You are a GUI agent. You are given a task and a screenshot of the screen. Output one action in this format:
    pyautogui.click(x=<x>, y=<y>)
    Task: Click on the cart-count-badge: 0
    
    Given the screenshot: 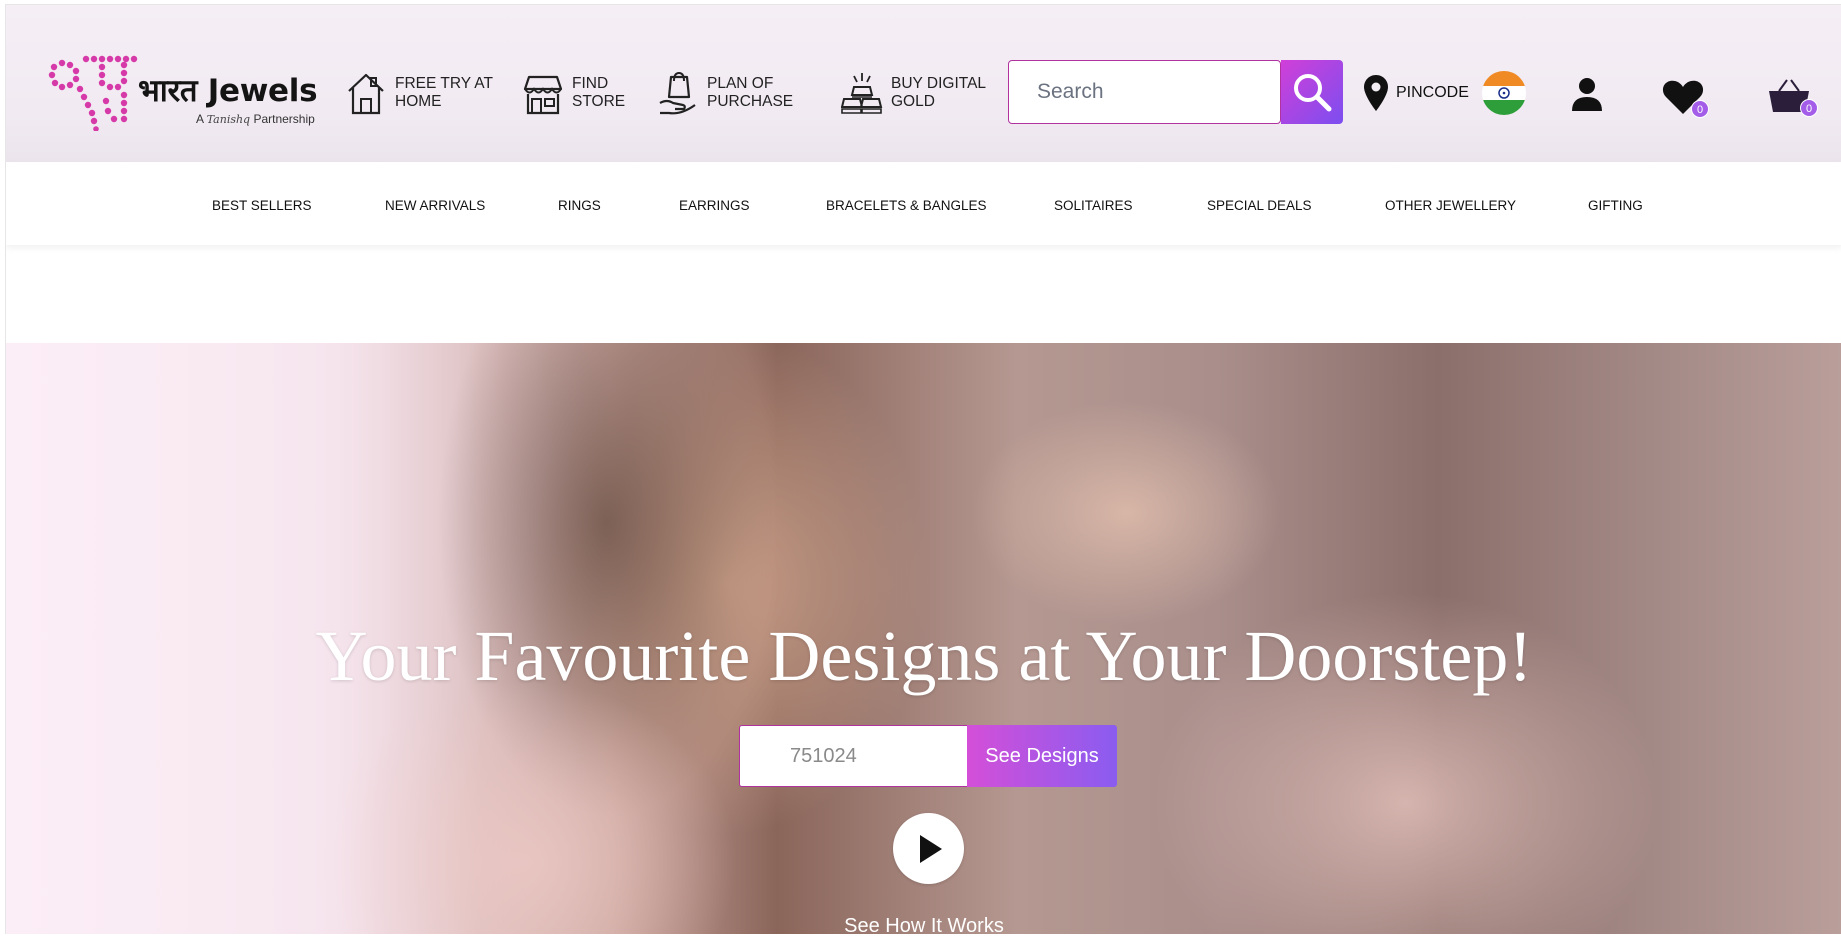 What is the action you would take?
    pyautogui.click(x=1809, y=108)
    